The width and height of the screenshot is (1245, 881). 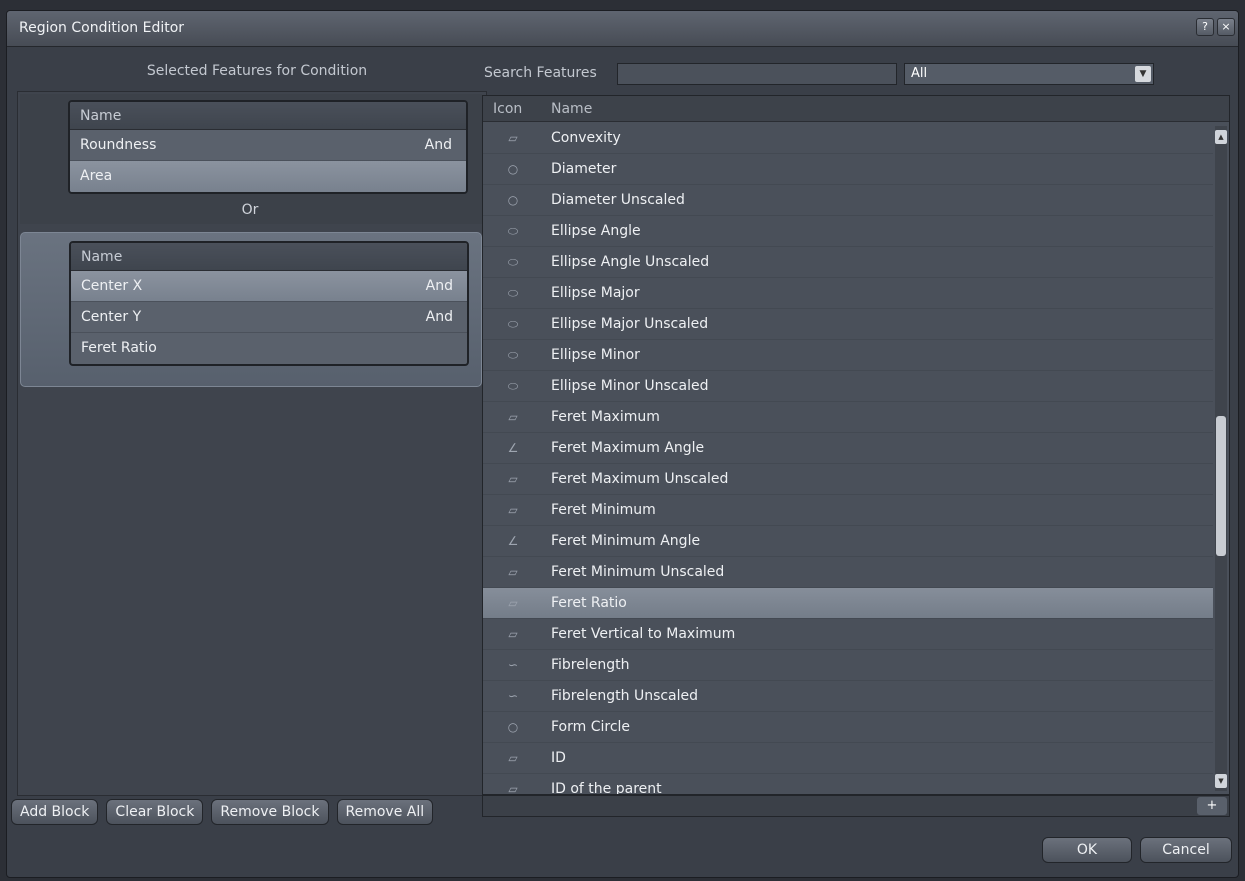 What do you see at coordinates (540, 73) in the screenshot?
I see `search-features-label: Search Features` at bounding box center [540, 73].